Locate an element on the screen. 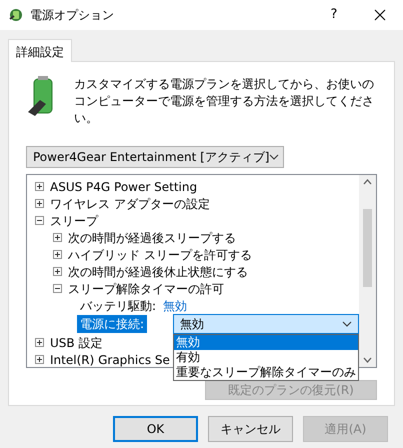 This screenshot has height=448, width=403. power-icon is located at coordinates (16, 15).